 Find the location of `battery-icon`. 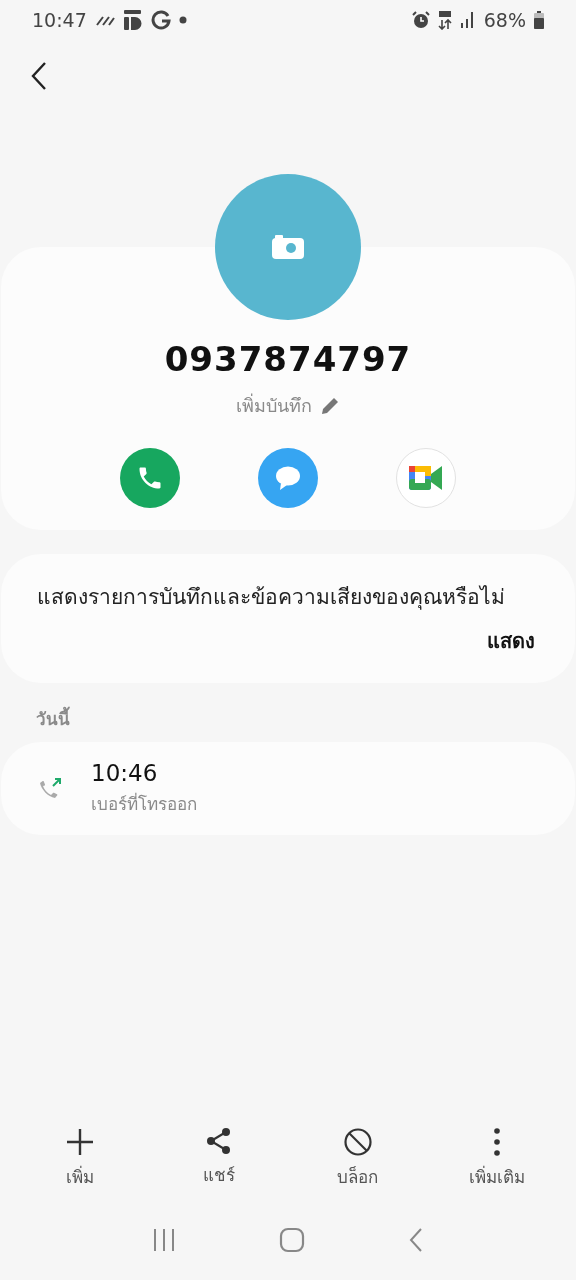

battery-icon is located at coordinates (539, 20).